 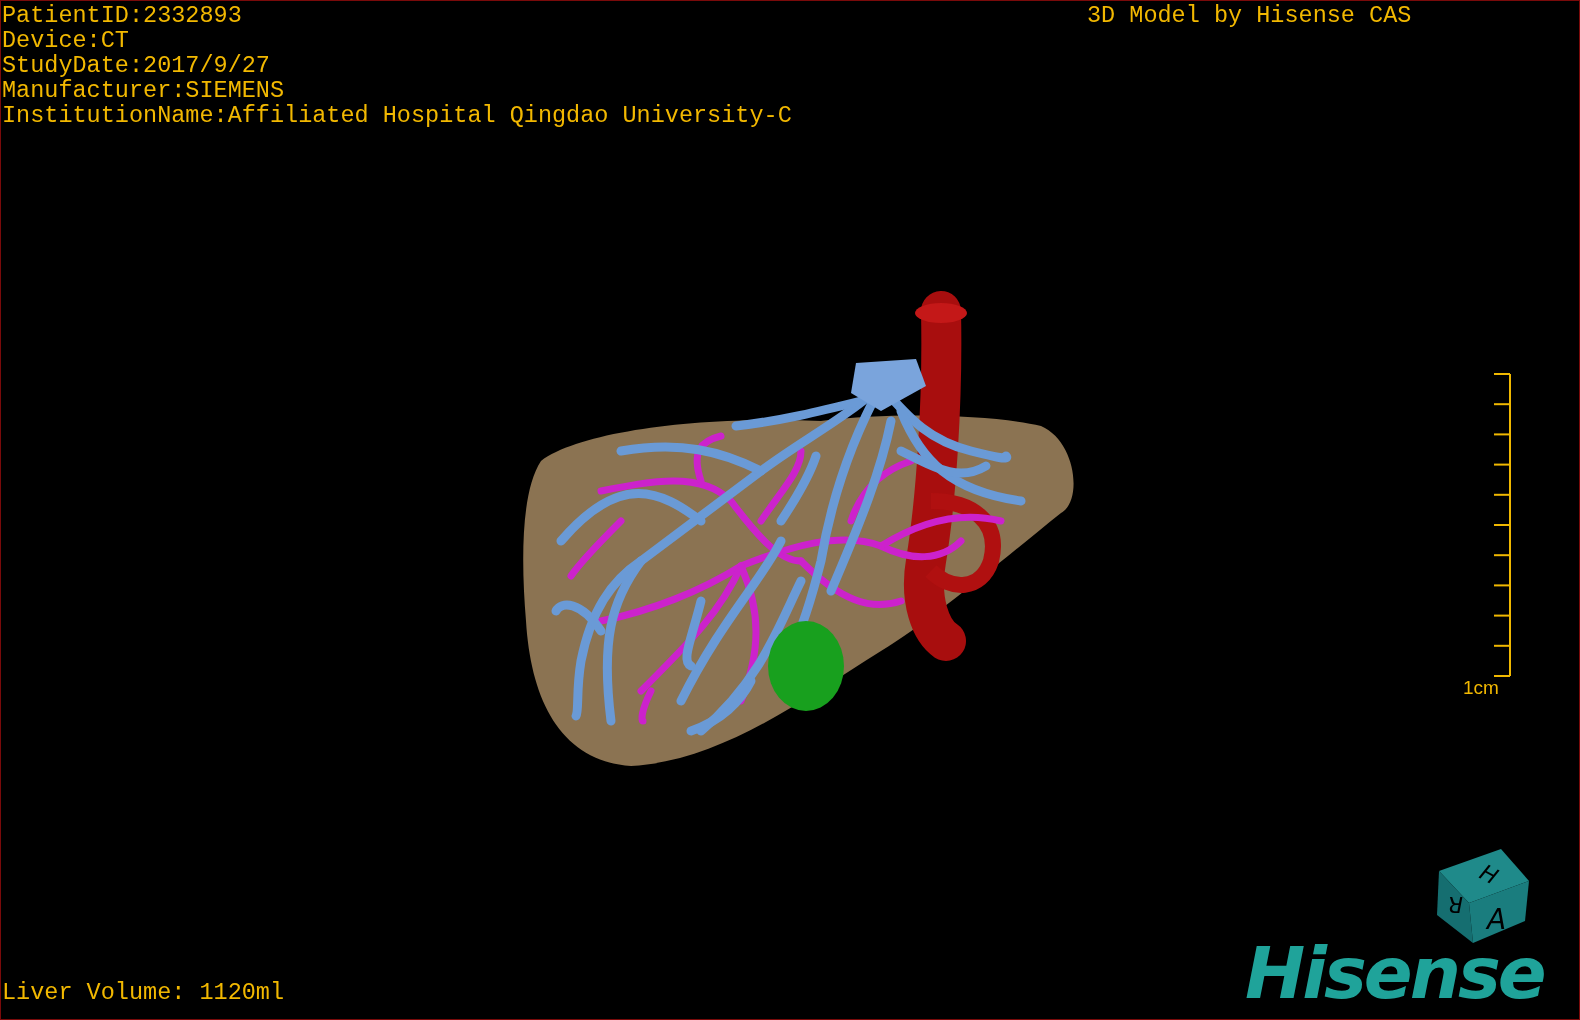 What do you see at coordinates (144, 90) in the screenshot?
I see `patient-info-text: Manufacturer:SIEMENS` at bounding box center [144, 90].